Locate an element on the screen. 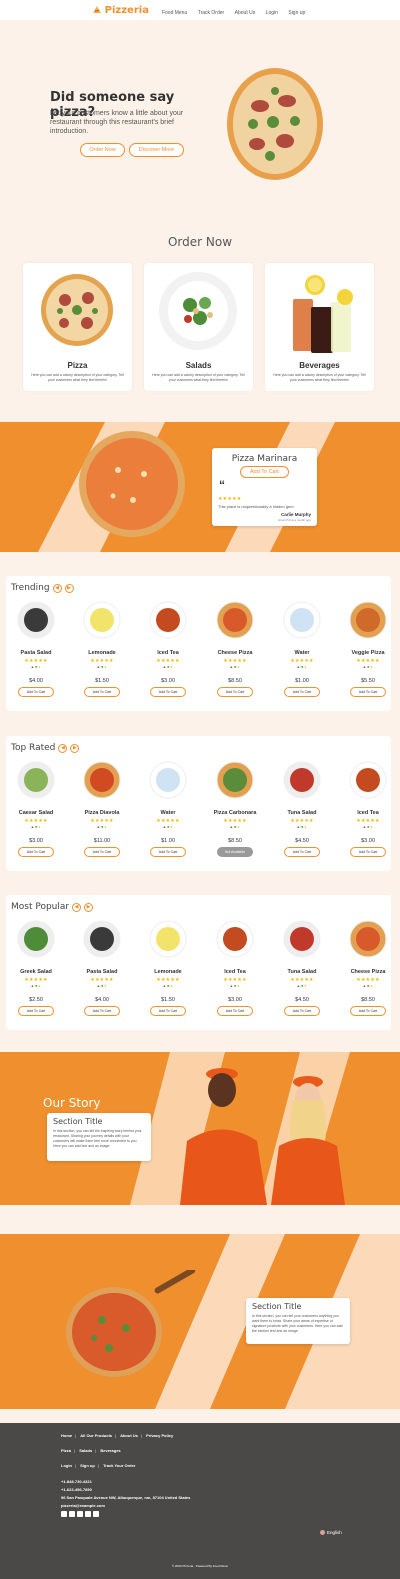  nav-login: Login is located at coordinates (272, 13).